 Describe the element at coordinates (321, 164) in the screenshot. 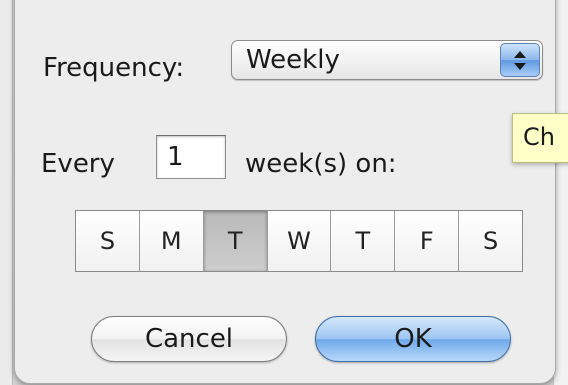

I see `interval-suffix-label: week(s) on:` at that location.